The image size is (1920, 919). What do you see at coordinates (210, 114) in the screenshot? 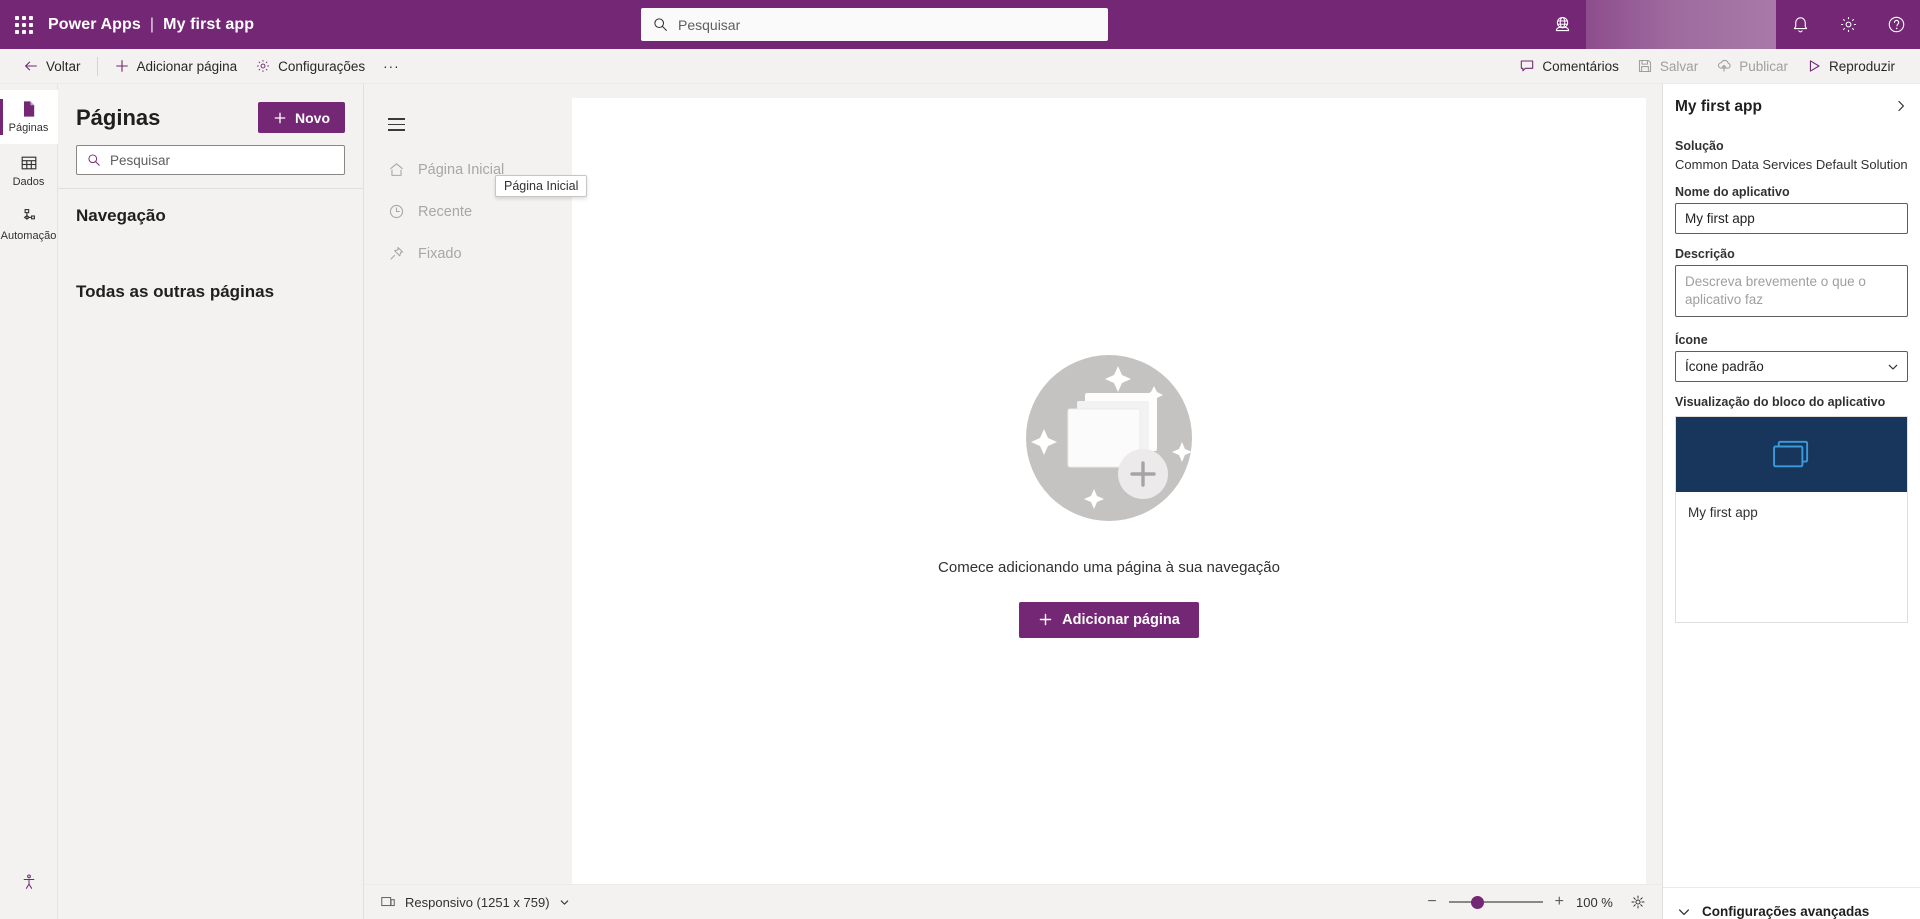
I see `pages-panel-header: Páginas Novo` at bounding box center [210, 114].